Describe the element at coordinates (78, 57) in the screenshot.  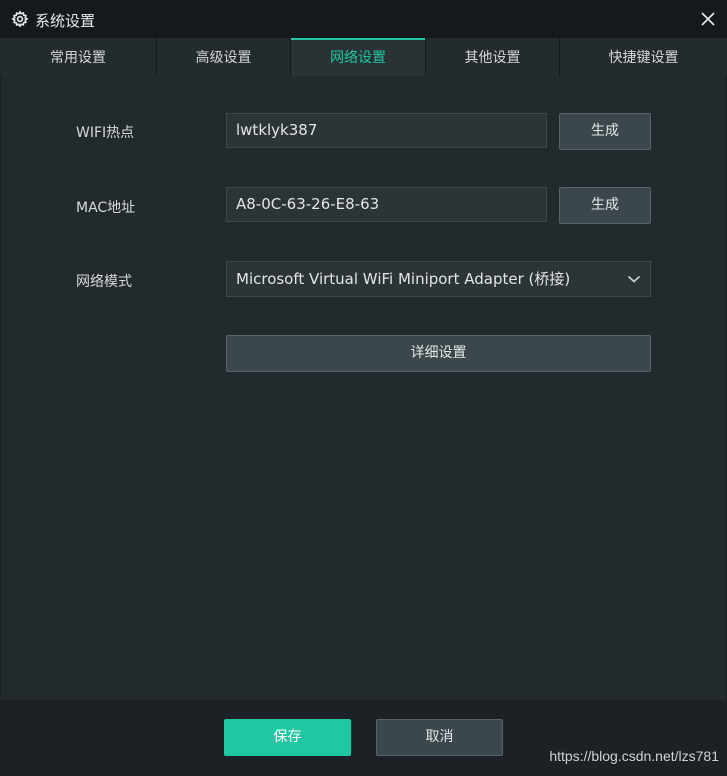
I see `tab-general: 常用设置` at that location.